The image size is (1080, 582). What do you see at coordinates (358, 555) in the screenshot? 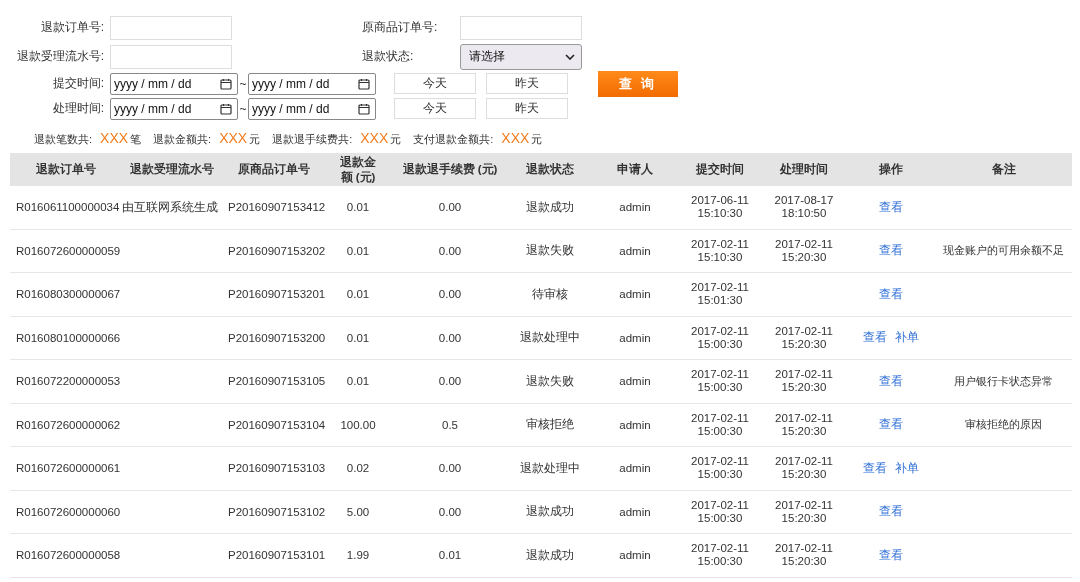
I see `table-cell: 1.99` at bounding box center [358, 555].